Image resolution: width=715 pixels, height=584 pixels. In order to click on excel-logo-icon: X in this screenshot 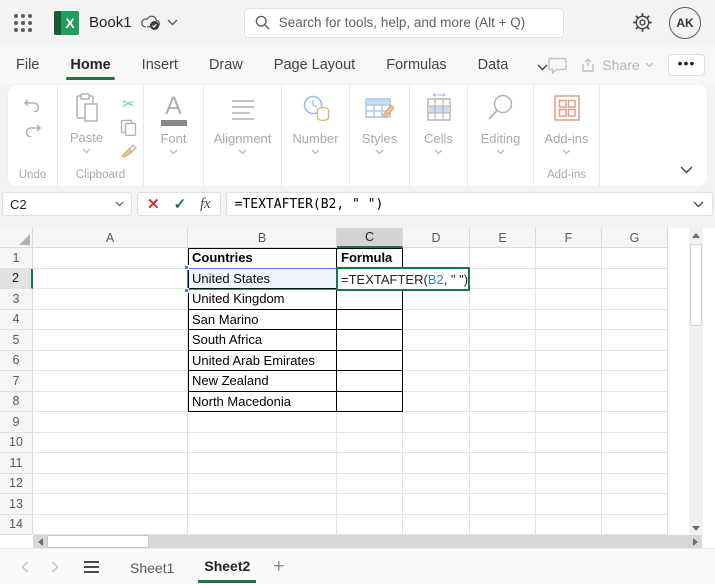, I will do `click(66, 22)`.